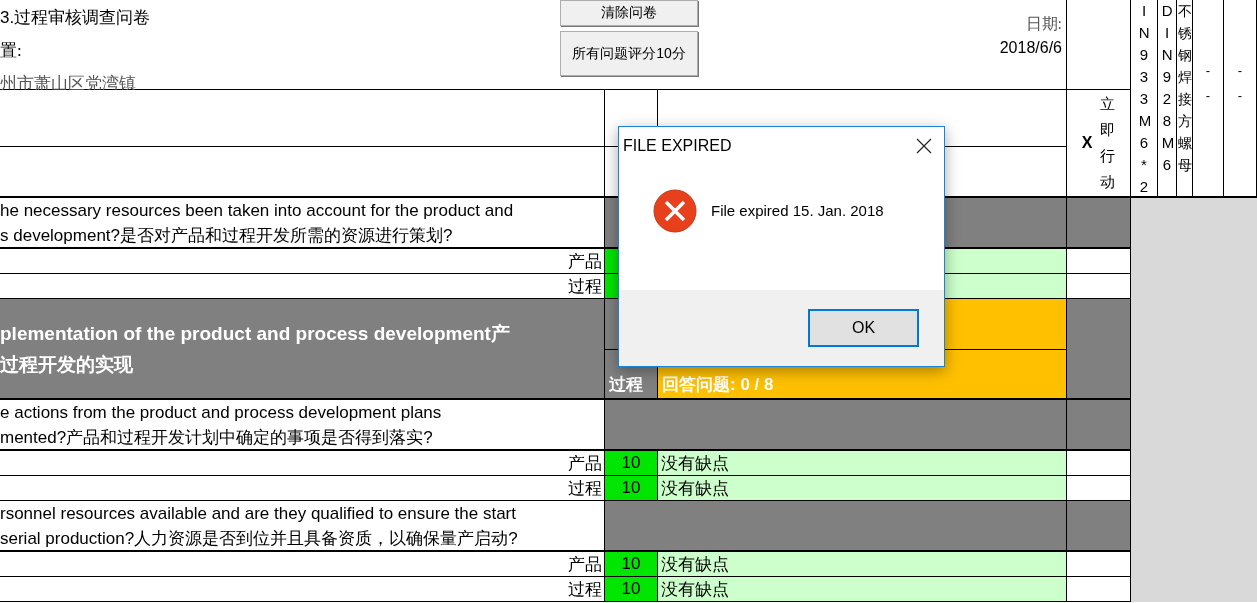 This screenshot has height=603, width=1257. Describe the element at coordinates (924, 146) in the screenshot. I see `close-icon` at that location.